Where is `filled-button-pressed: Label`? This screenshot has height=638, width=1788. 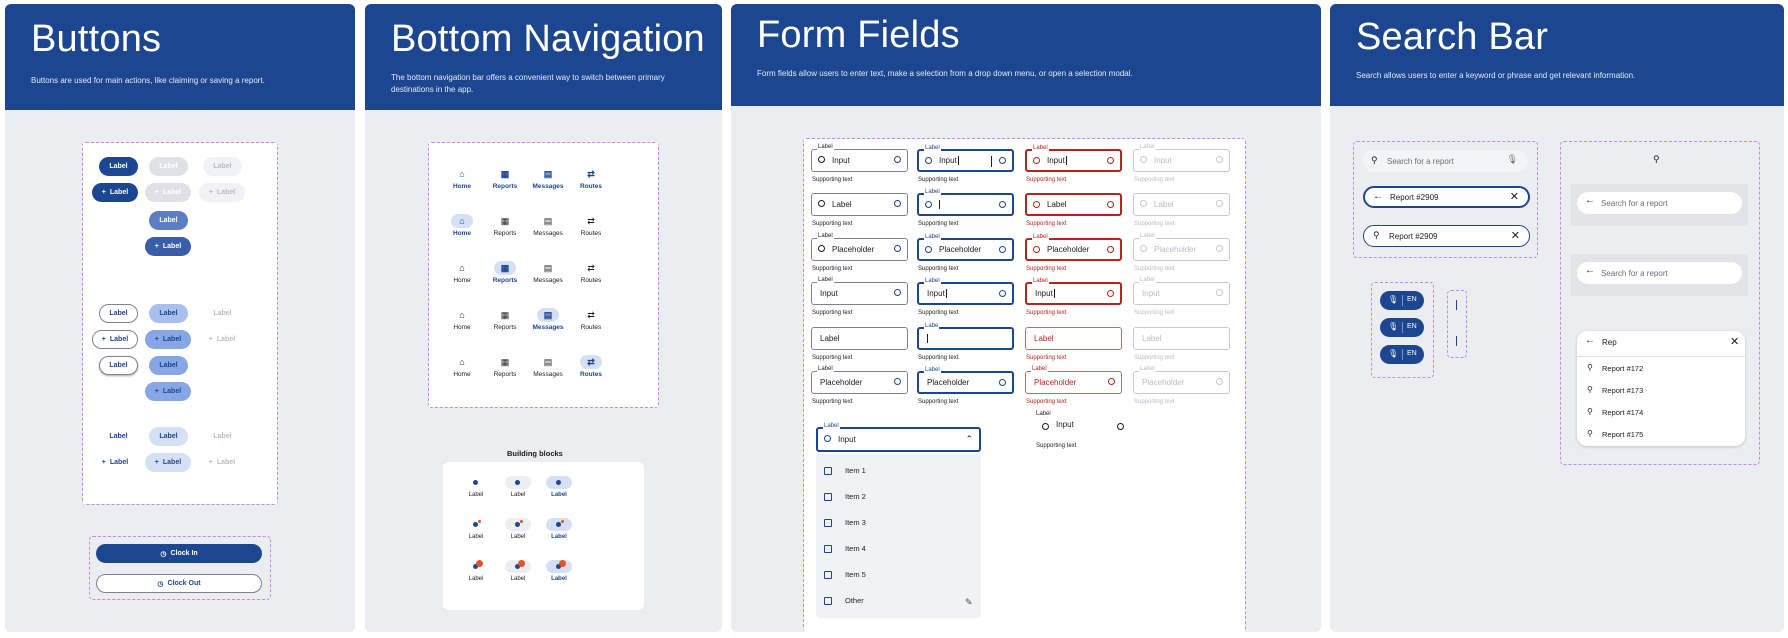 filled-button-pressed: Label is located at coordinates (168, 220).